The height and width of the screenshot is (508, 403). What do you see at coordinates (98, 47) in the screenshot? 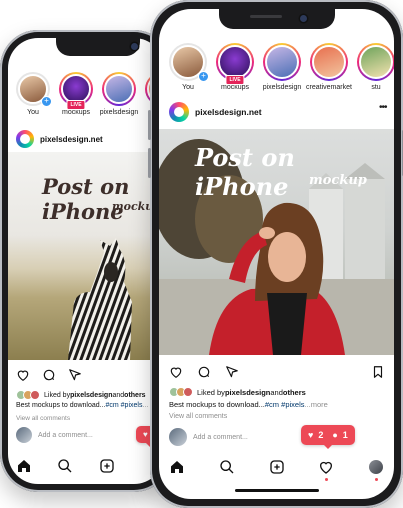
I see `back-phone-notch` at bounding box center [98, 47].